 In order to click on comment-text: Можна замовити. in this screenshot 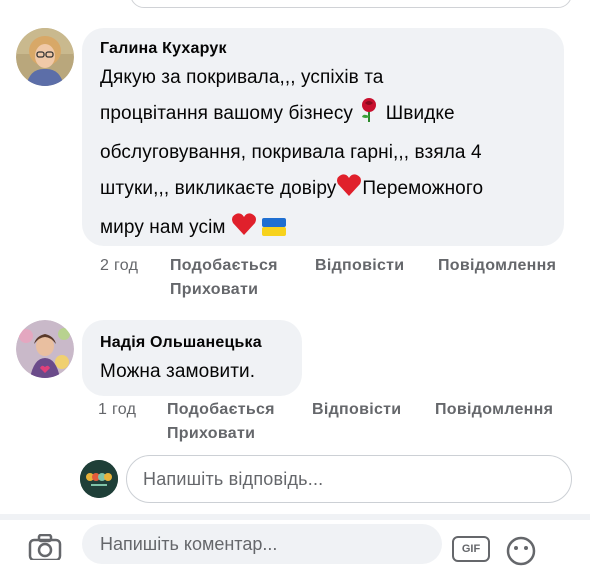, I will do `click(200, 372)`.